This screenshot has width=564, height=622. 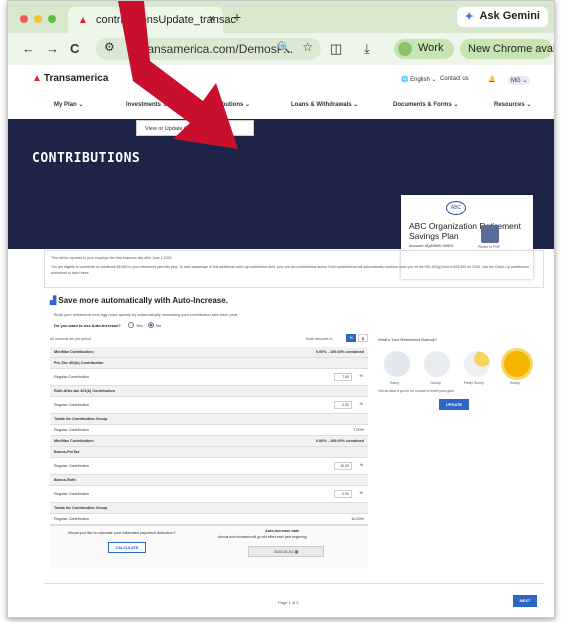 I want to click on auto-yes-label: Yes, so click(x=139, y=325).